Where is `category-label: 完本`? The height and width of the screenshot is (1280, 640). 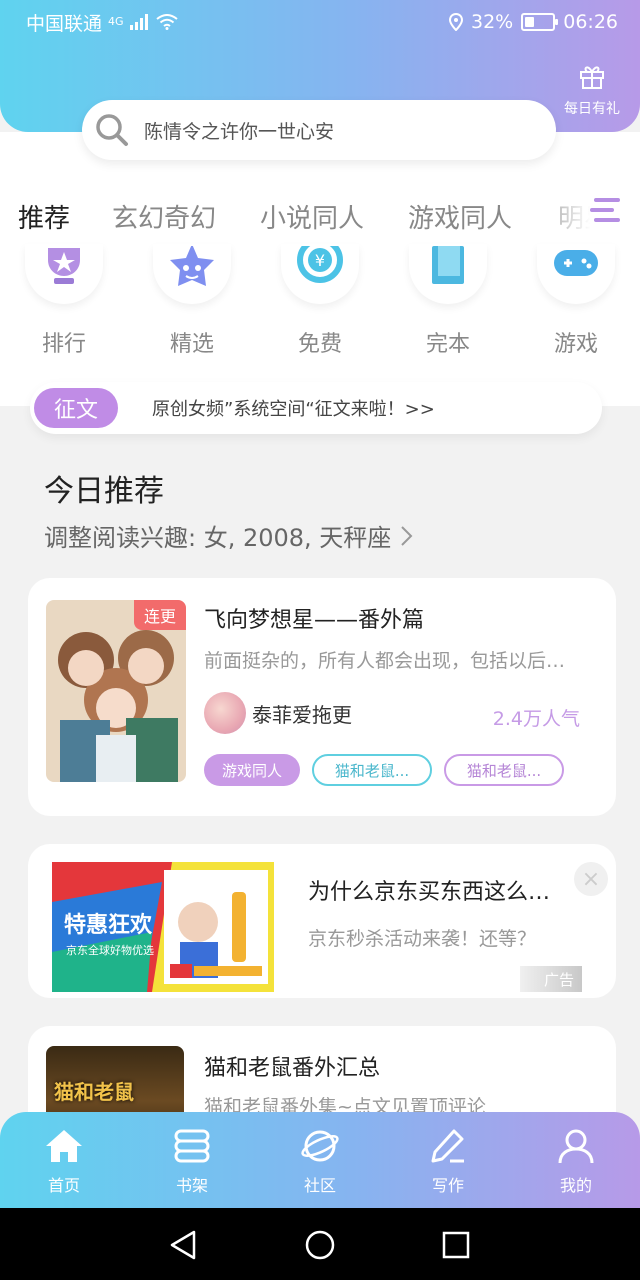
category-label: 完本 is located at coordinates (447, 344).